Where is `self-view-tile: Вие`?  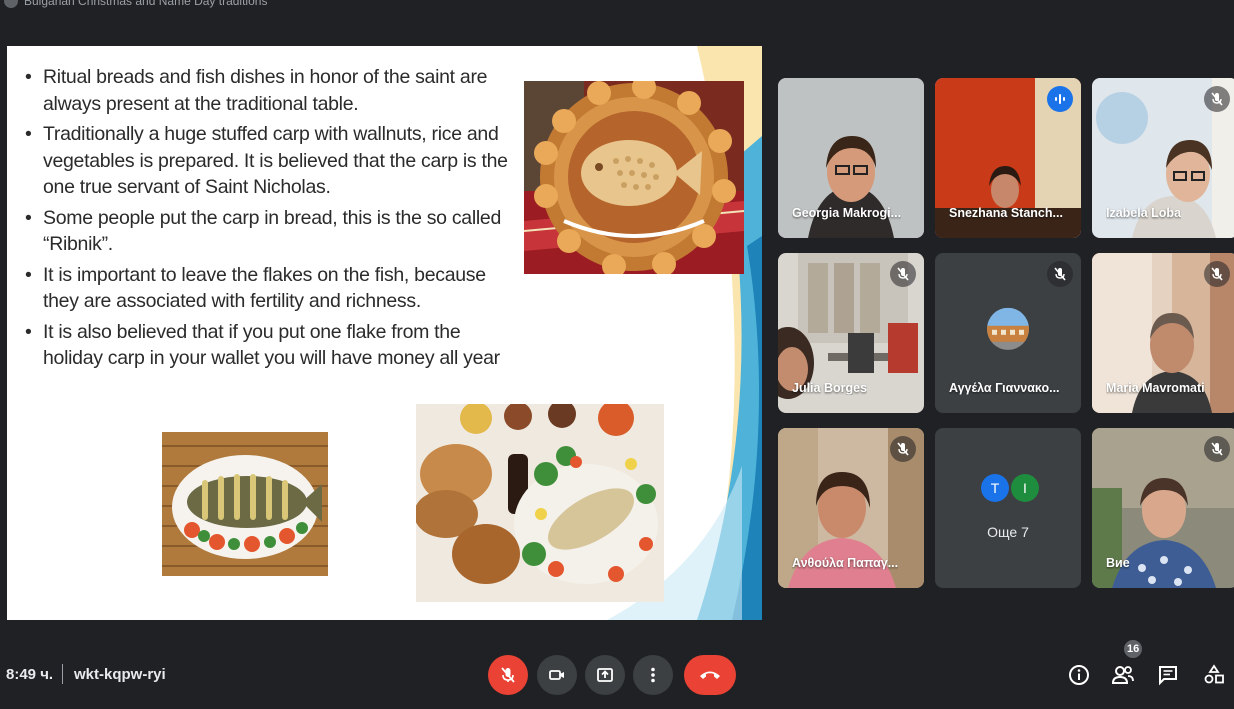 self-view-tile: Вие is located at coordinates (1163, 508).